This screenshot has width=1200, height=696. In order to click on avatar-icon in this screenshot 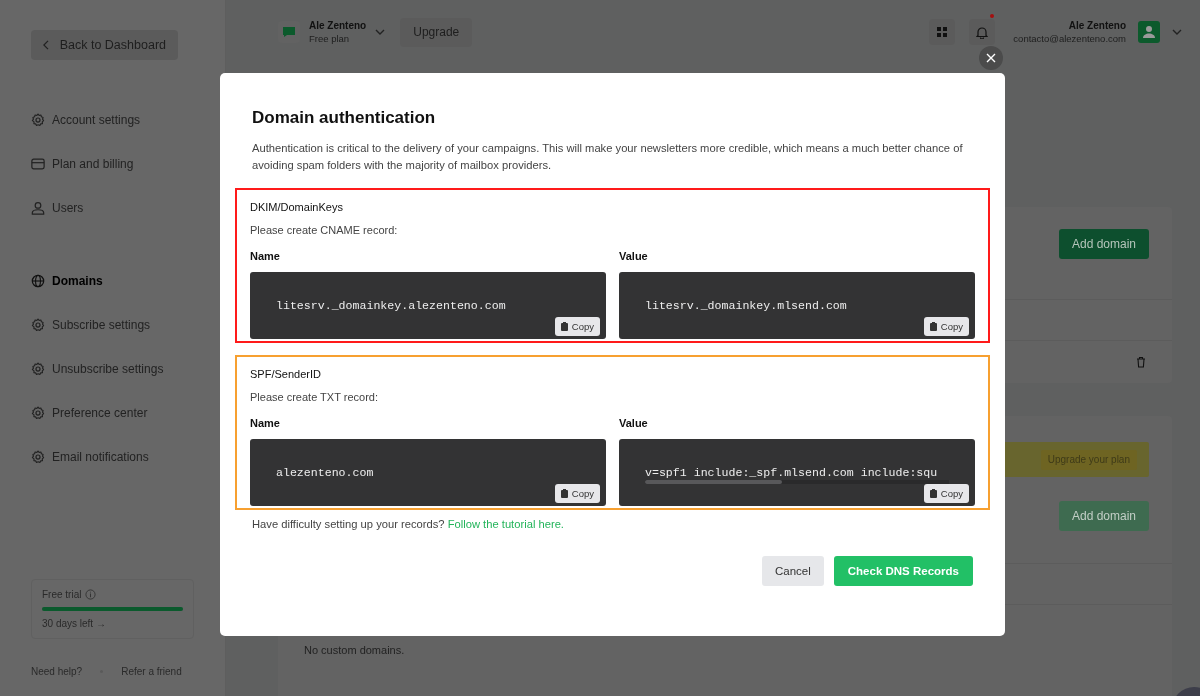, I will do `click(1149, 32)`.